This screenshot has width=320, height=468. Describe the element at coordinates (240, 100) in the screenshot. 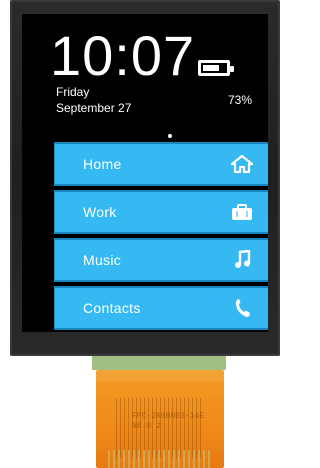

I see `battery-percent: 73%` at that location.